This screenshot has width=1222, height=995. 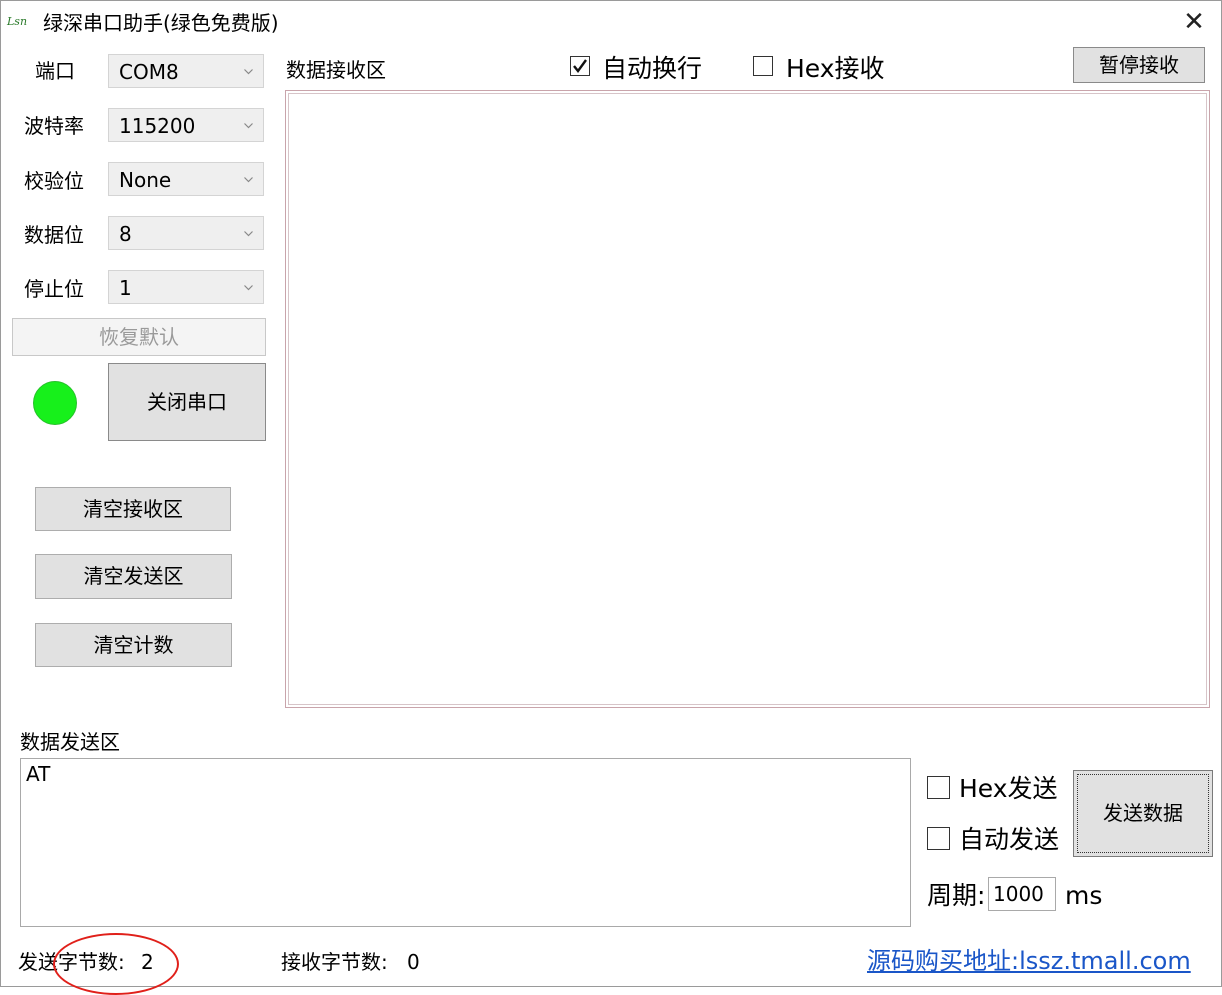 What do you see at coordinates (149, 72) in the screenshot?
I see `port-select-value: COM8` at bounding box center [149, 72].